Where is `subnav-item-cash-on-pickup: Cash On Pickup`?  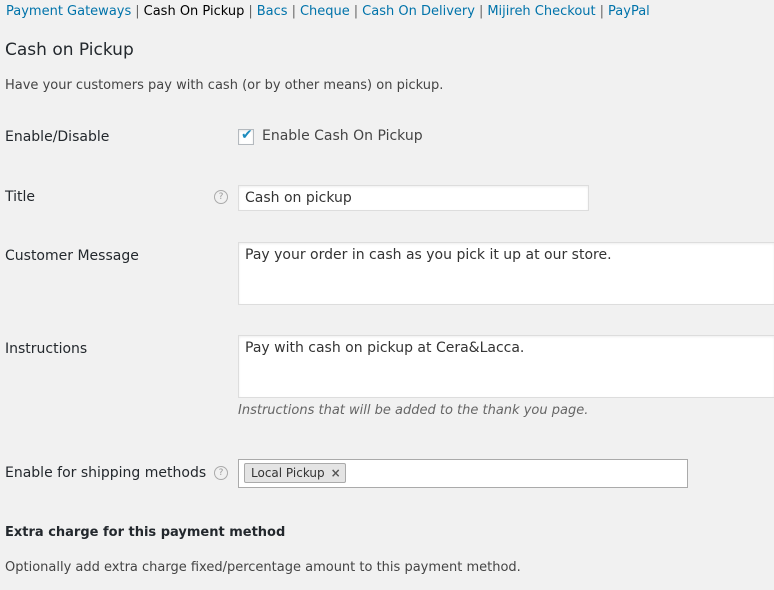
subnav-item-cash-on-pickup: Cash On Pickup is located at coordinates (194, 11).